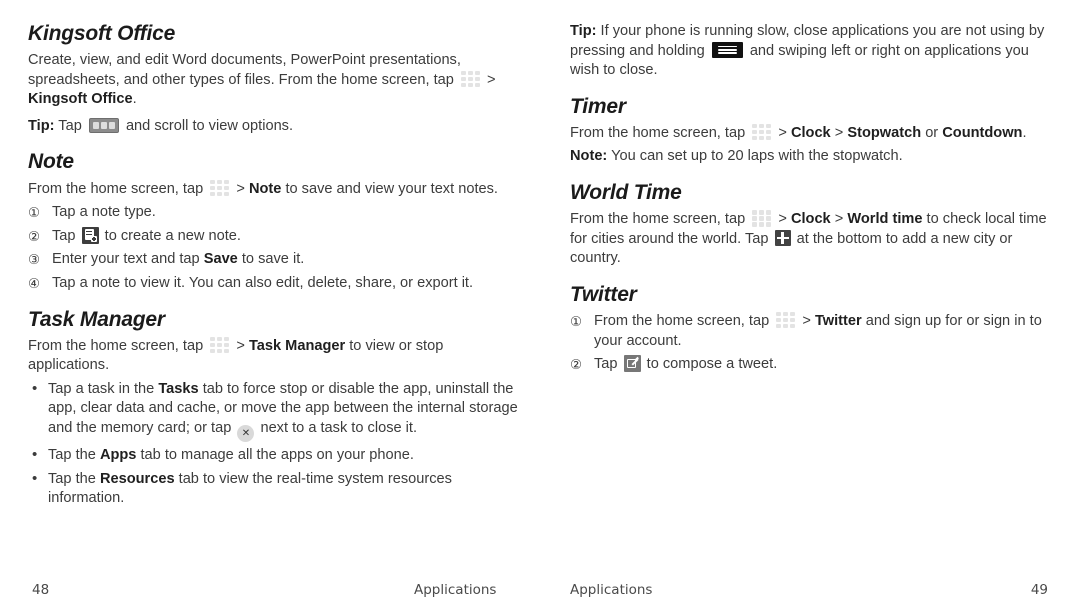  Describe the element at coordinates (80, 99) in the screenshot. I see `text-run-bold: Kingsoft Office` at that location.